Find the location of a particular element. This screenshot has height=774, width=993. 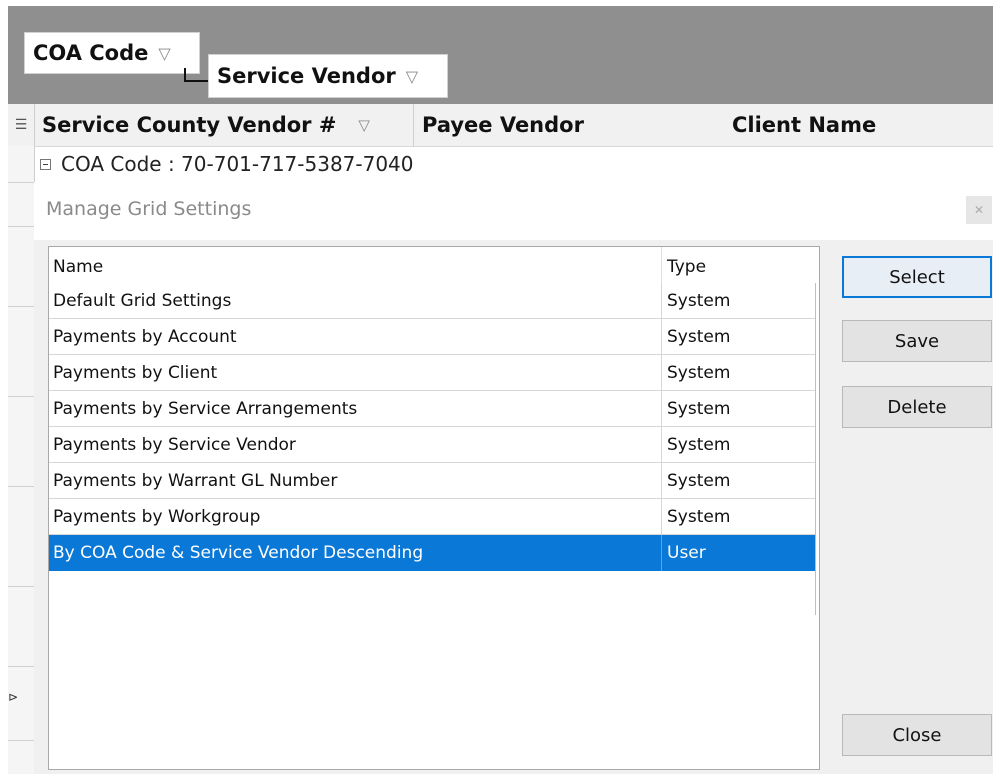

list-item-name: Payments by Service Arrangements is located at coordinates (205, 409).